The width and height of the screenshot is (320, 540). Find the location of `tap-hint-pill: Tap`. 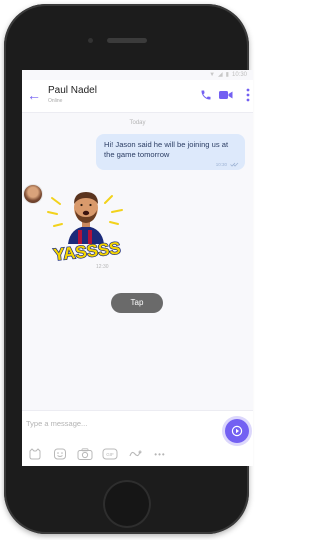

tap-hint-pill: Tap is located at coordinates (137, 303).